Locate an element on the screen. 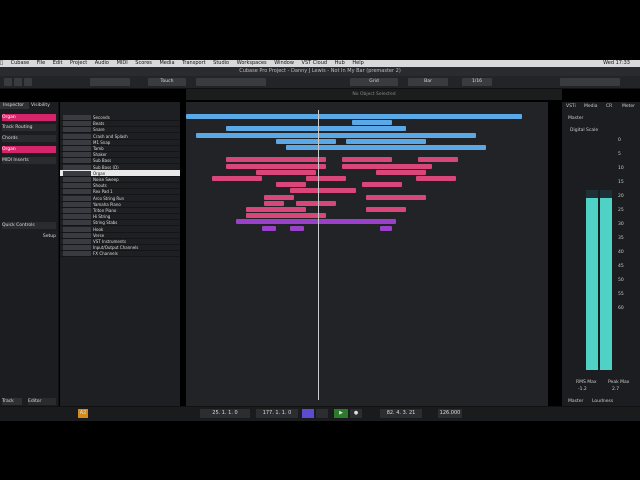 The width and height of the screenshot is (640, 480). section-track-routing: Track Routing is located at coordinates (29, 127).